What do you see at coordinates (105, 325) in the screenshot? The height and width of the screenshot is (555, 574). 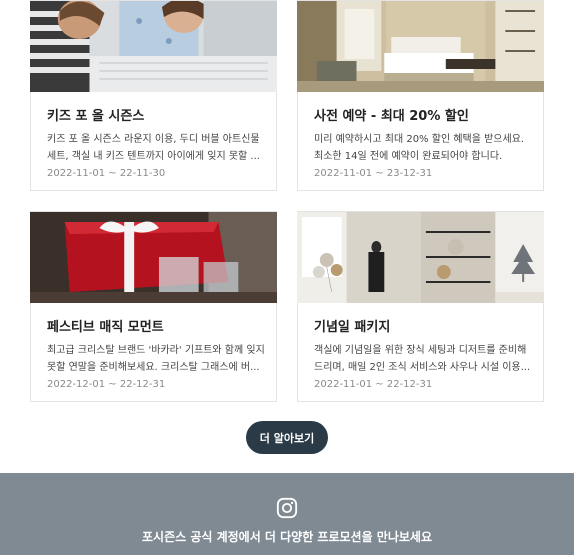 I see `promo-title: 페스티브 매직 모먼트` at bounding box center [105, 325].